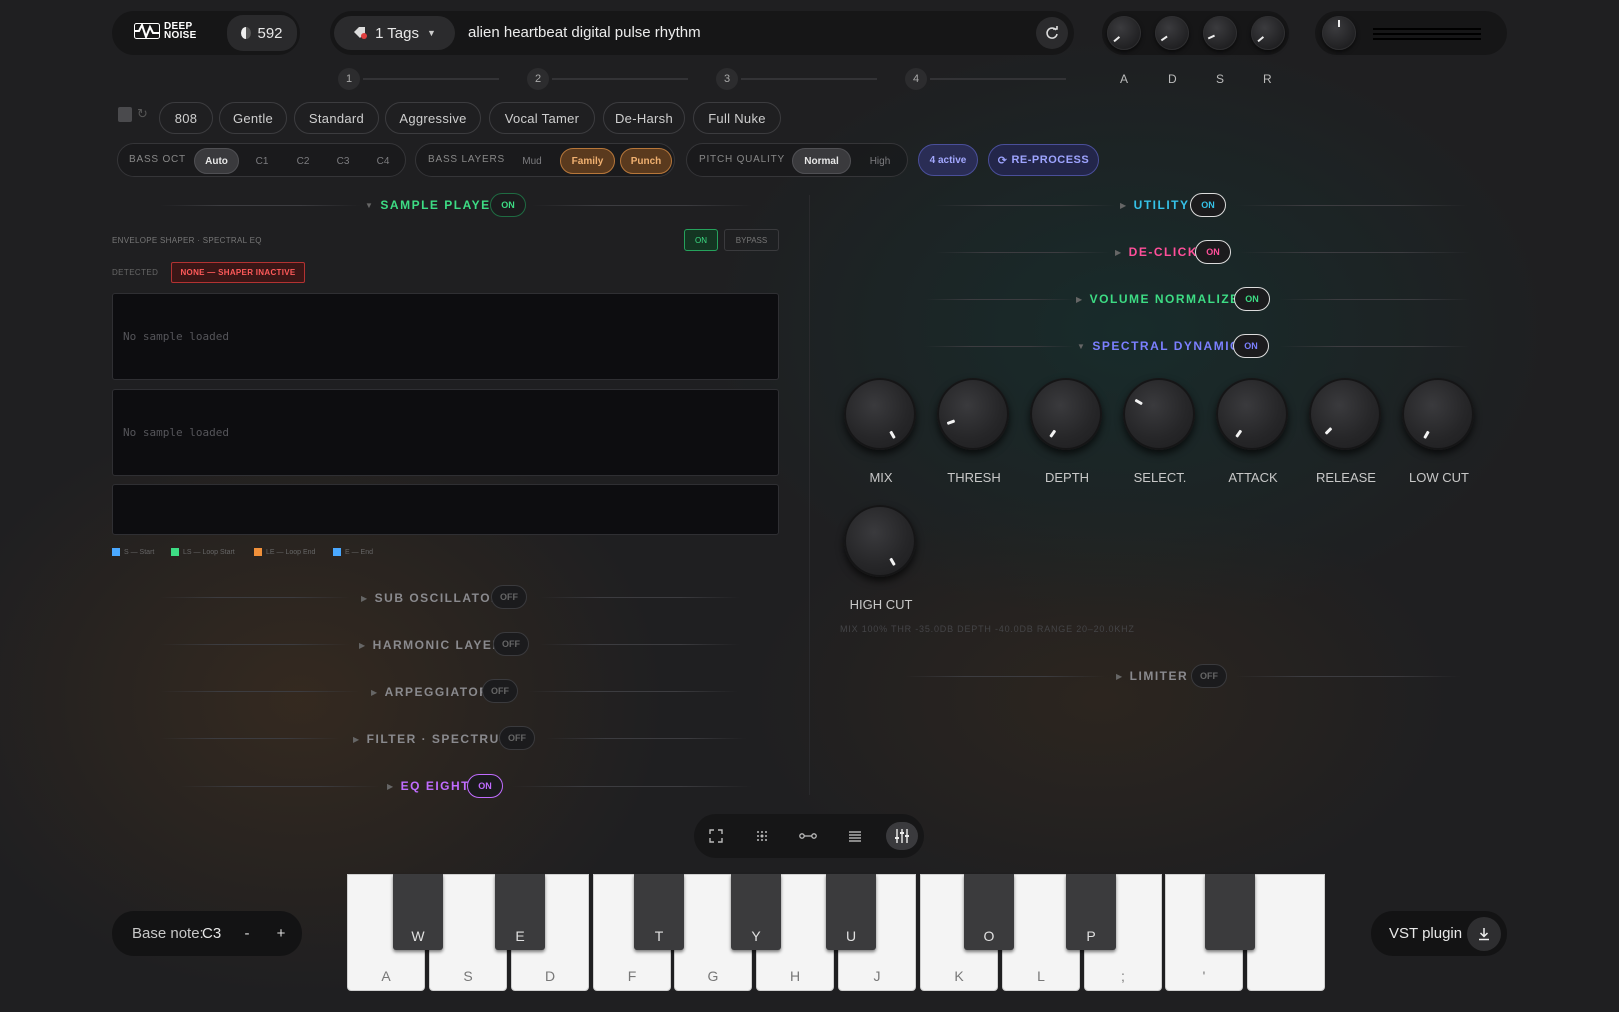  Describe the element at coordinates (1230, 912) in the screenshot. I see `piano-key-extra-black` at that location.